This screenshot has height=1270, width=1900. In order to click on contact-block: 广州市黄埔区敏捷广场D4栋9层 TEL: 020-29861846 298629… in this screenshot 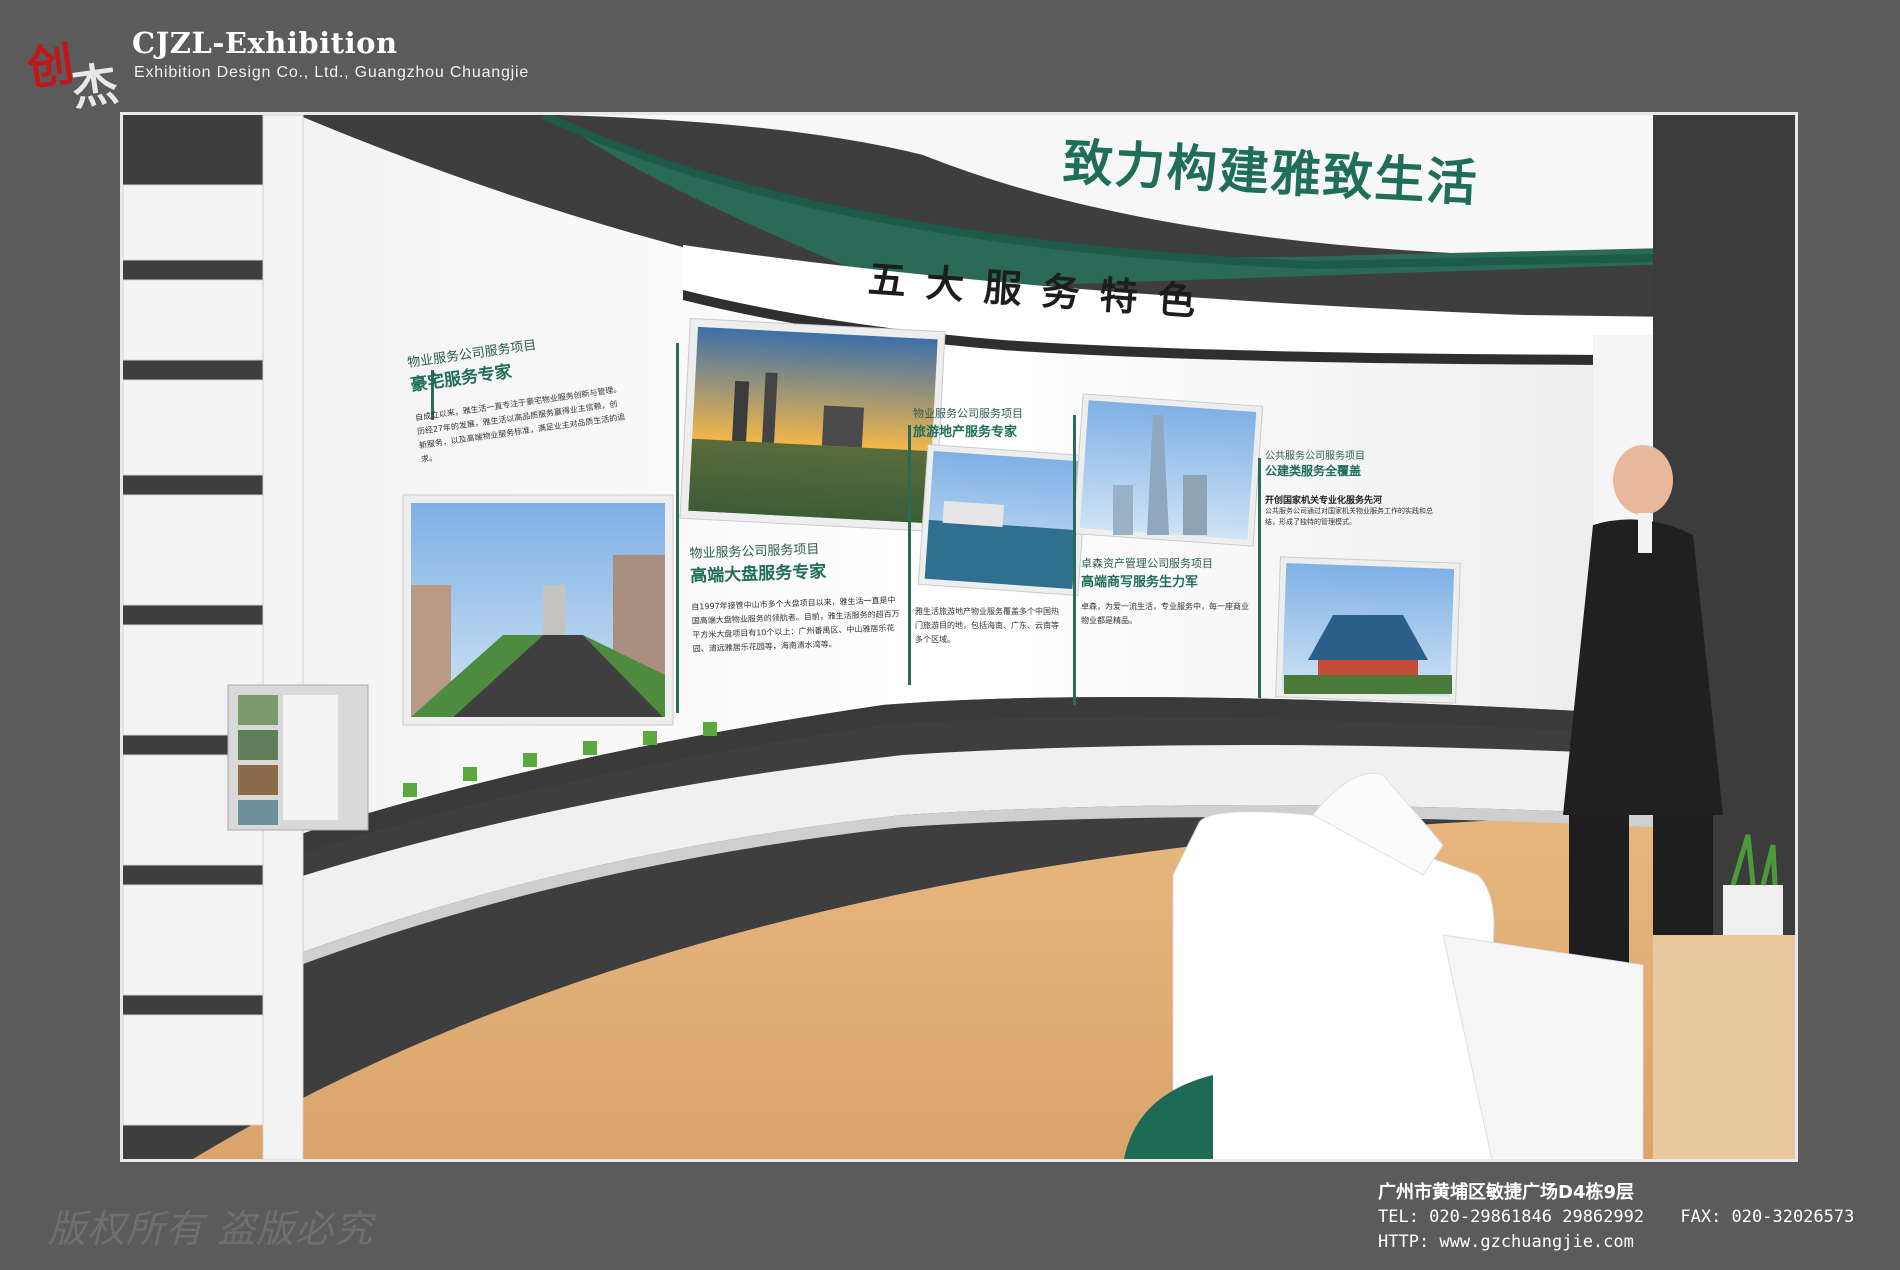, I will do `click(1616, 1217)`.